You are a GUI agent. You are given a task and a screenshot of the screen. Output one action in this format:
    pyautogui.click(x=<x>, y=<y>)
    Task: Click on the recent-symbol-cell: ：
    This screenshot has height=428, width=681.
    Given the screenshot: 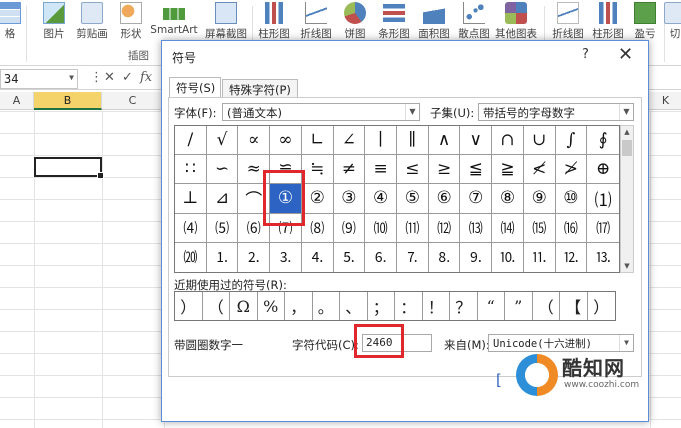 What is the action you would take?
    pyautogui.click(x=409, y=306)
    